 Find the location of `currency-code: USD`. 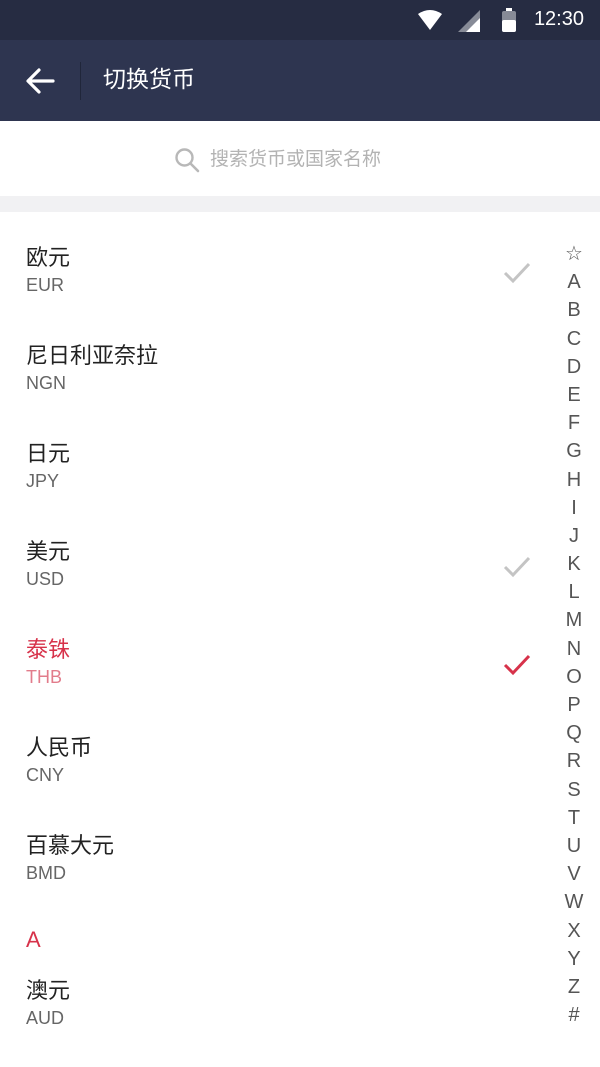

currency-code: USD is located at coordinates (45, 579).